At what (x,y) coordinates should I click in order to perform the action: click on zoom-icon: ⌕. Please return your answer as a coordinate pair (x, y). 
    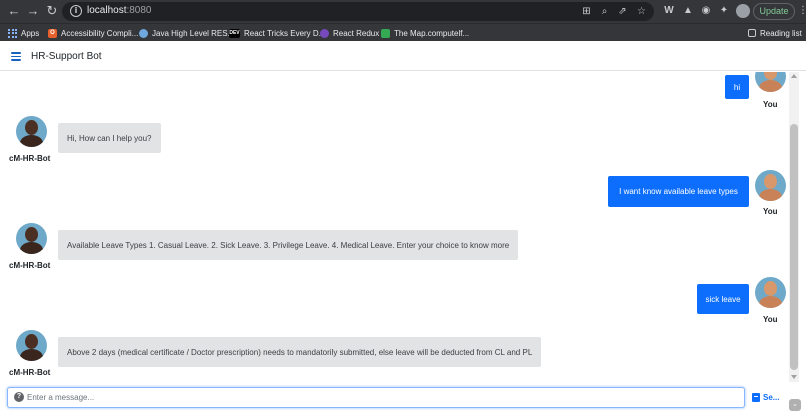
    Looking at the image, I should click on (604, 11).